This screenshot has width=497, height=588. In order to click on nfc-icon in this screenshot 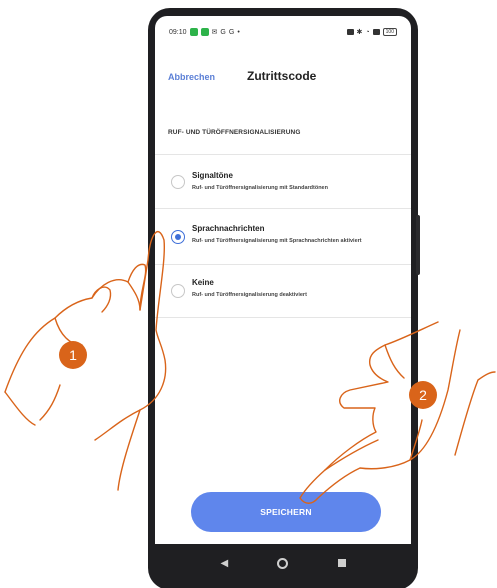, I will do `click(350, 32)`.